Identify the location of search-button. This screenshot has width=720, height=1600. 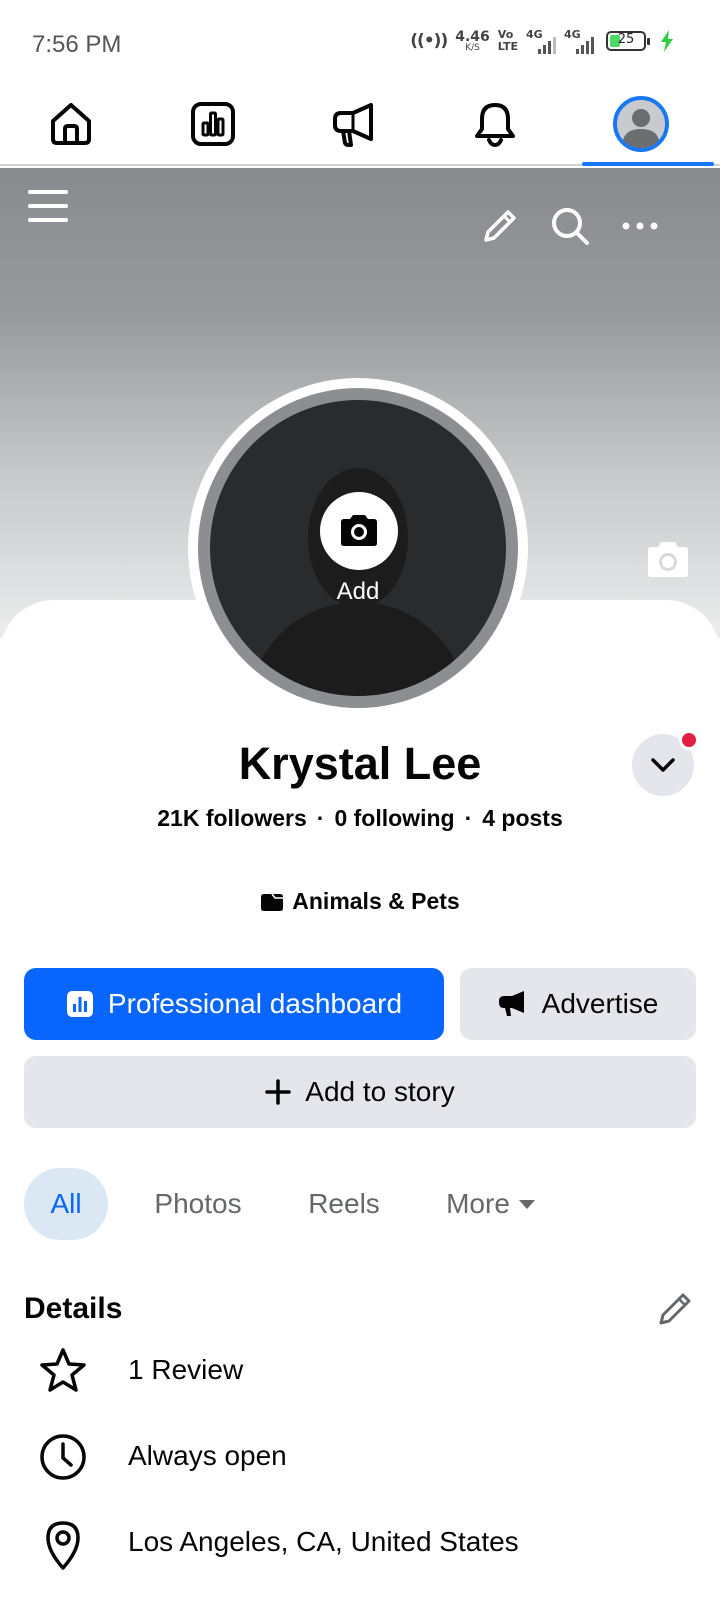
(570, 226).